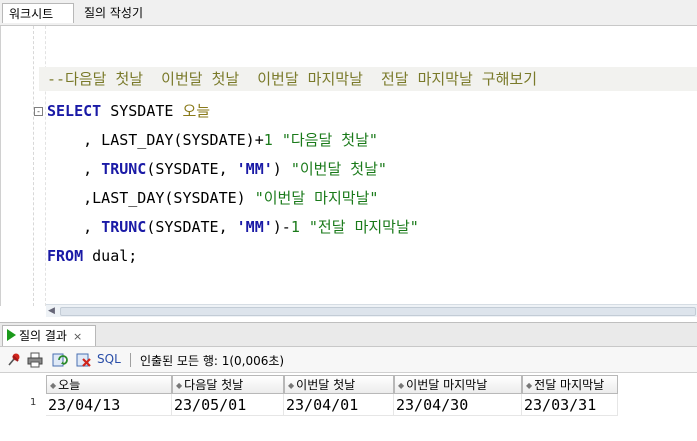 This screenshot has height=441, width=697. What do you see at coordinates (228, 405) in the screenshot?
I see `table-cell: 23/05/01` at bounding box center [228, 405].